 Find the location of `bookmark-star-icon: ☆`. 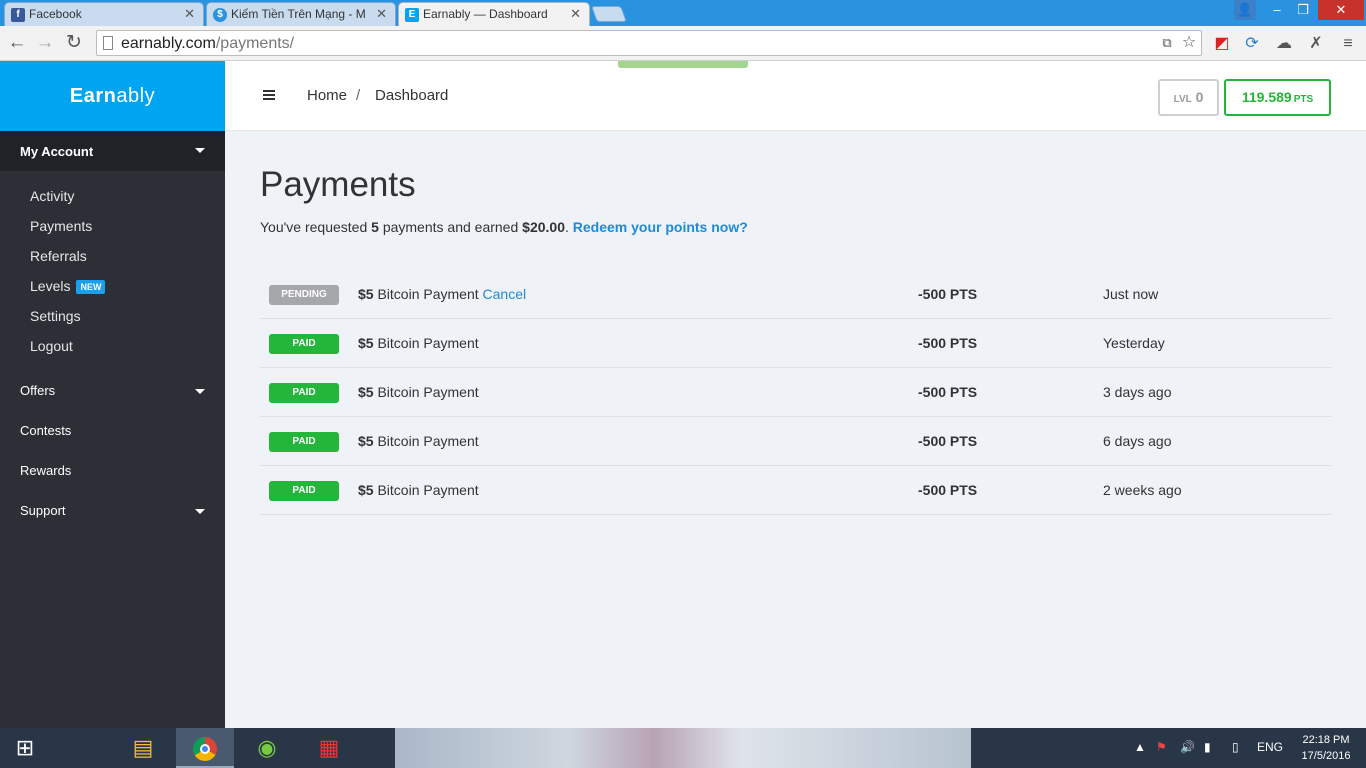

bookmark-star-icon: ☆ is located at coordinates (1189, 43).